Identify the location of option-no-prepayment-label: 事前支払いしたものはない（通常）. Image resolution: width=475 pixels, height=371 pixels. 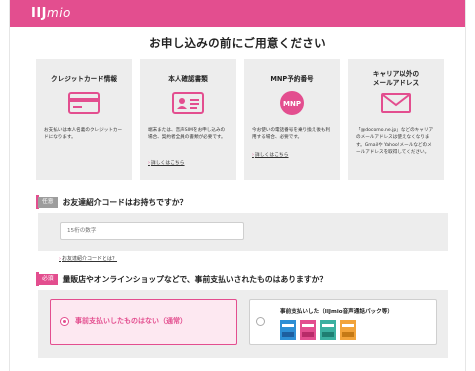
(131, 321).